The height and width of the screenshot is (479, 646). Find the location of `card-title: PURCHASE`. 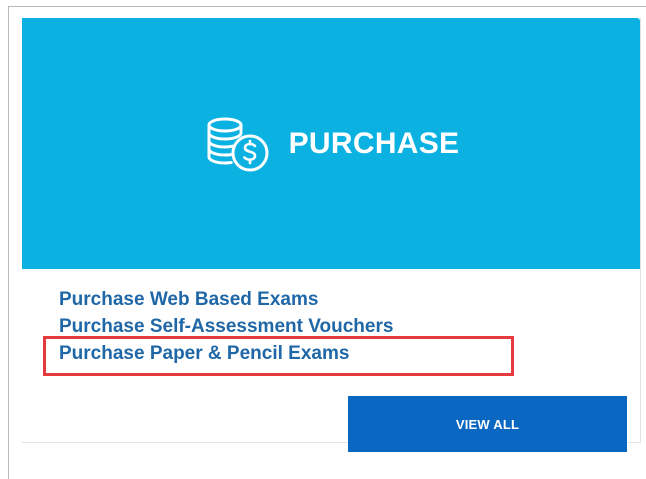

card-title: PURCHASE is located at coordinates (374, 143).